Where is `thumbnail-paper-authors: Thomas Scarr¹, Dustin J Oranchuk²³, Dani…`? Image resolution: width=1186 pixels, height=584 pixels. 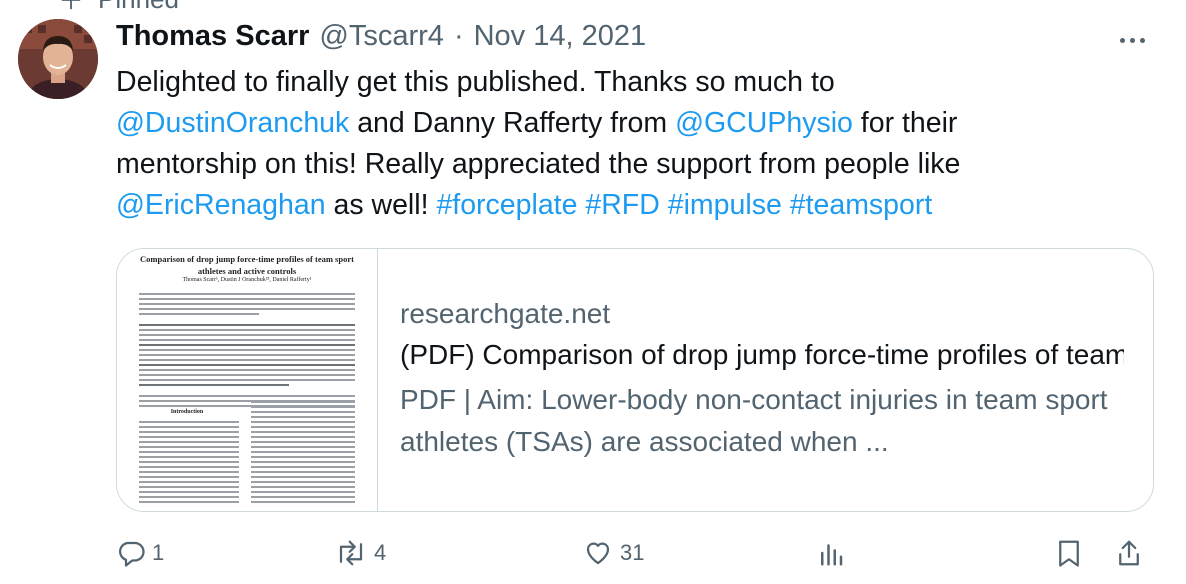
thumbnail-paper-authors: Thomas Scarr¹, Dustin J Oranchuk²³, Dani… is located at coordinates (247, 280).